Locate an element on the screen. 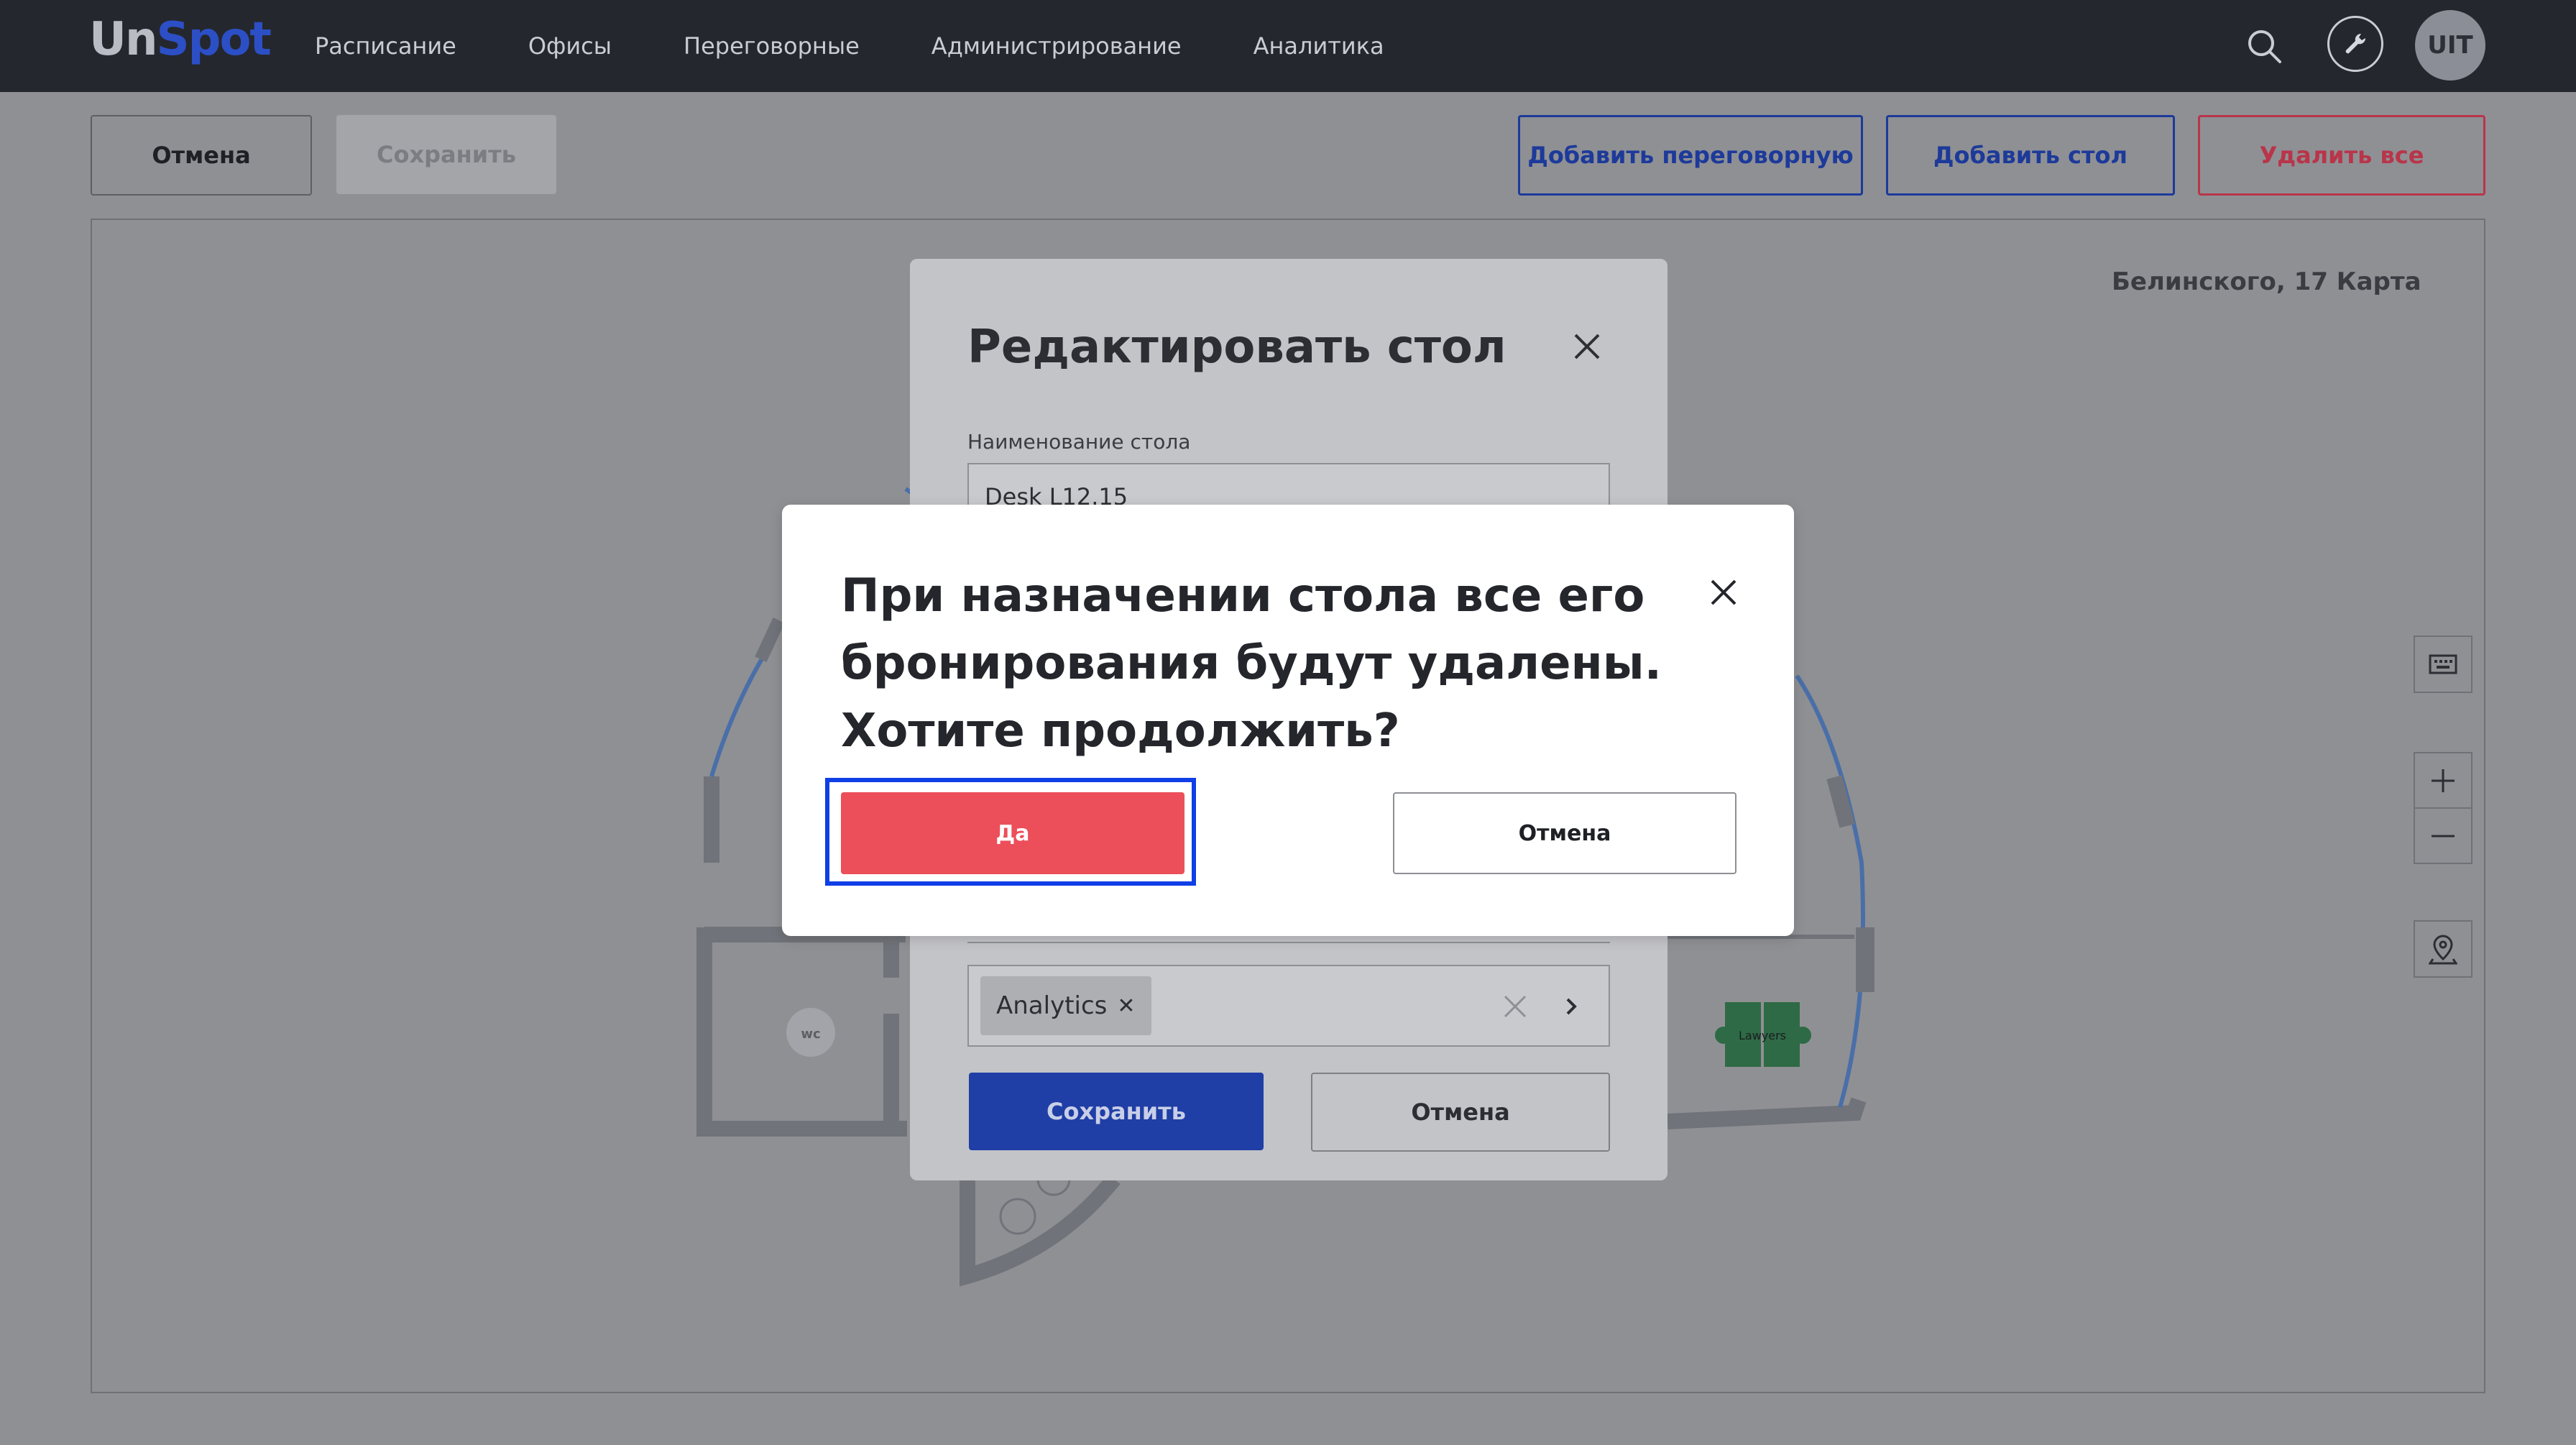 The image size is (2576, 1445). desk-group-label: Lawyers is located at coordinates (1762, 1035).